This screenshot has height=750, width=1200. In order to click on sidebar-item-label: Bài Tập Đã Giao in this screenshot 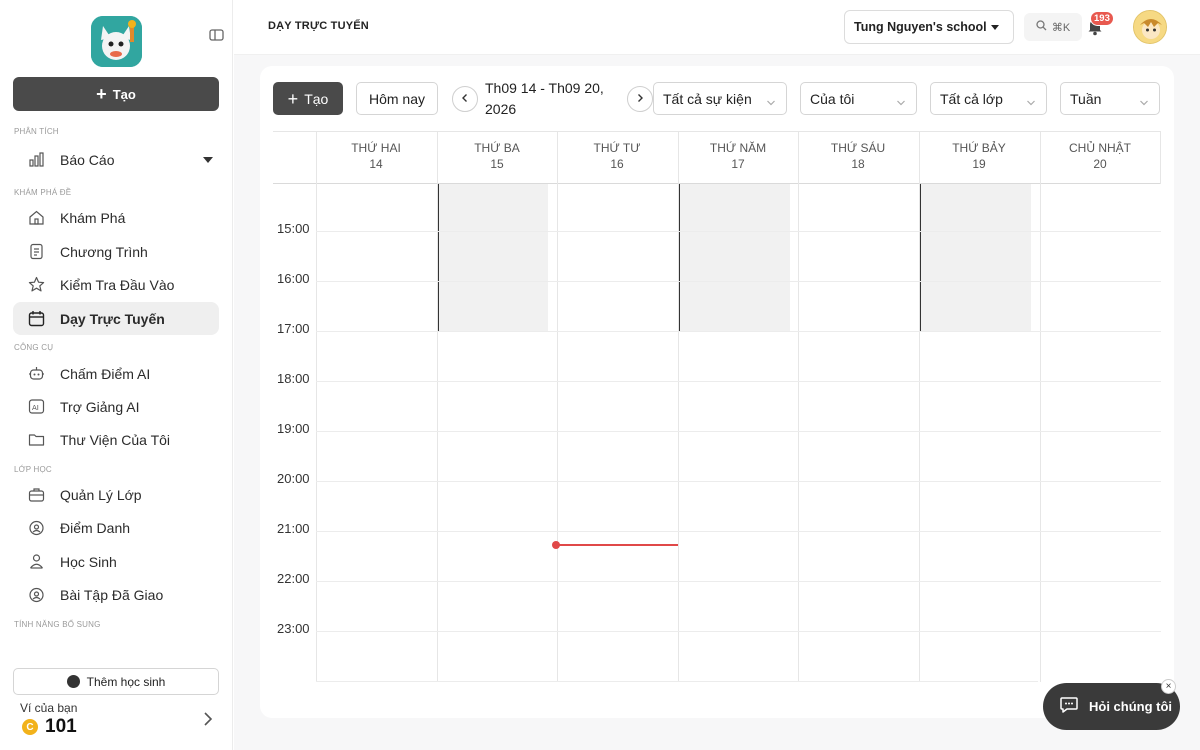, I will do `click(112, 594)`.